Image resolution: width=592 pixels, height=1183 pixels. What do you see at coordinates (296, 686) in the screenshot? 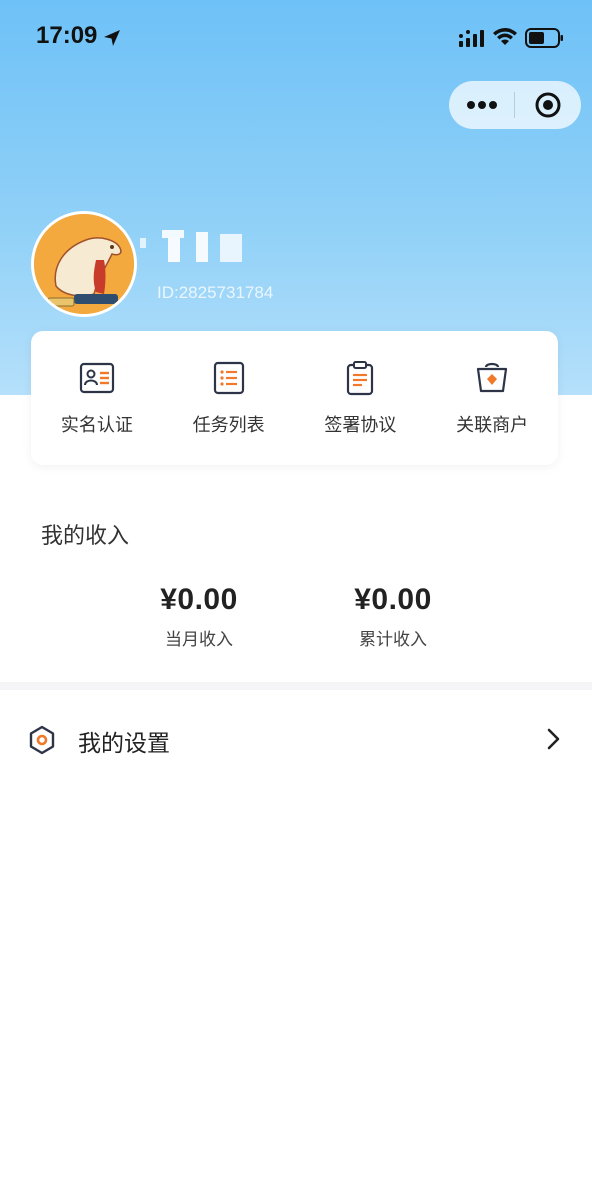
I see `section-divider` at bounding box center [296, 686].